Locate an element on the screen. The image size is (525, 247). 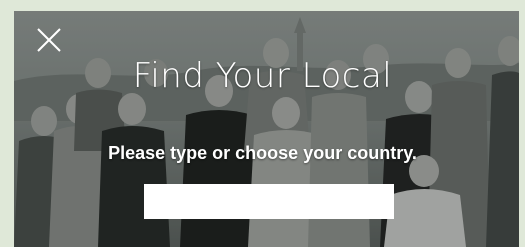
modal-subtitle: Please type or choose your country. is located at coordinates (262, 153).